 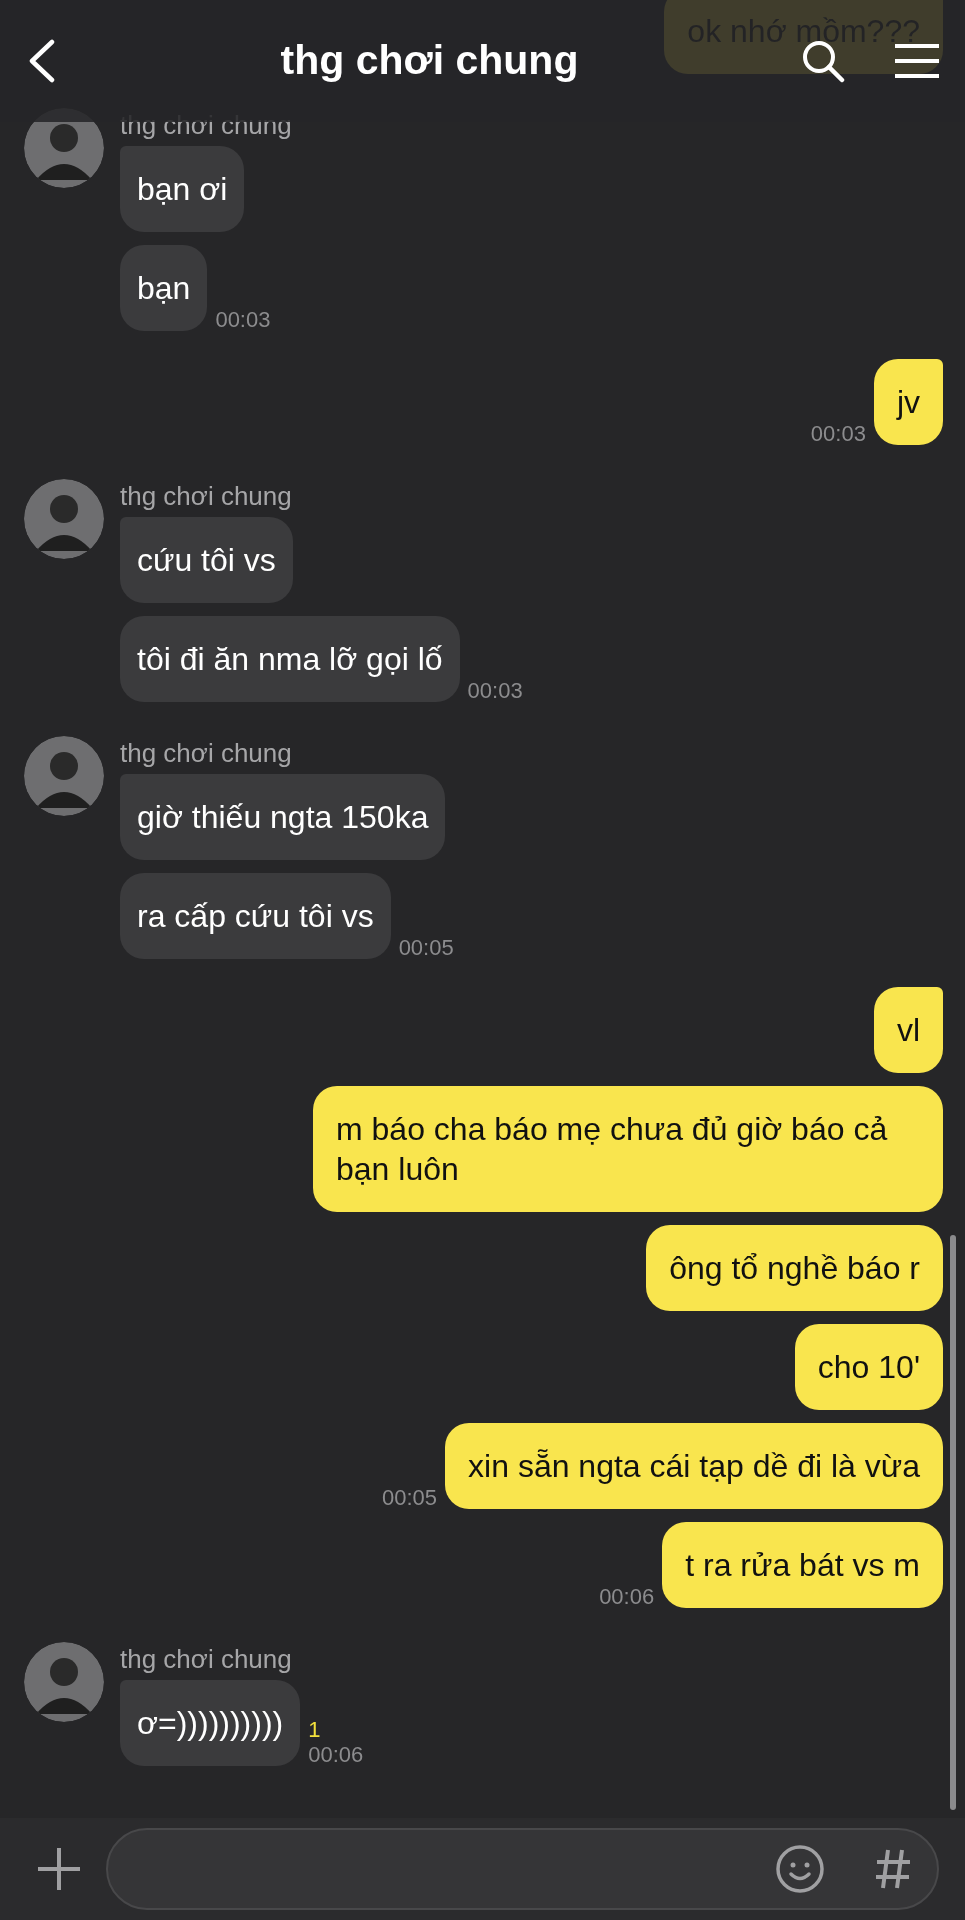 What do you see at coordinates (255, 916) in the screenshot?
I see `message-bubble: ra cấp cứu tôi vs` at bounding box center [255, 916].